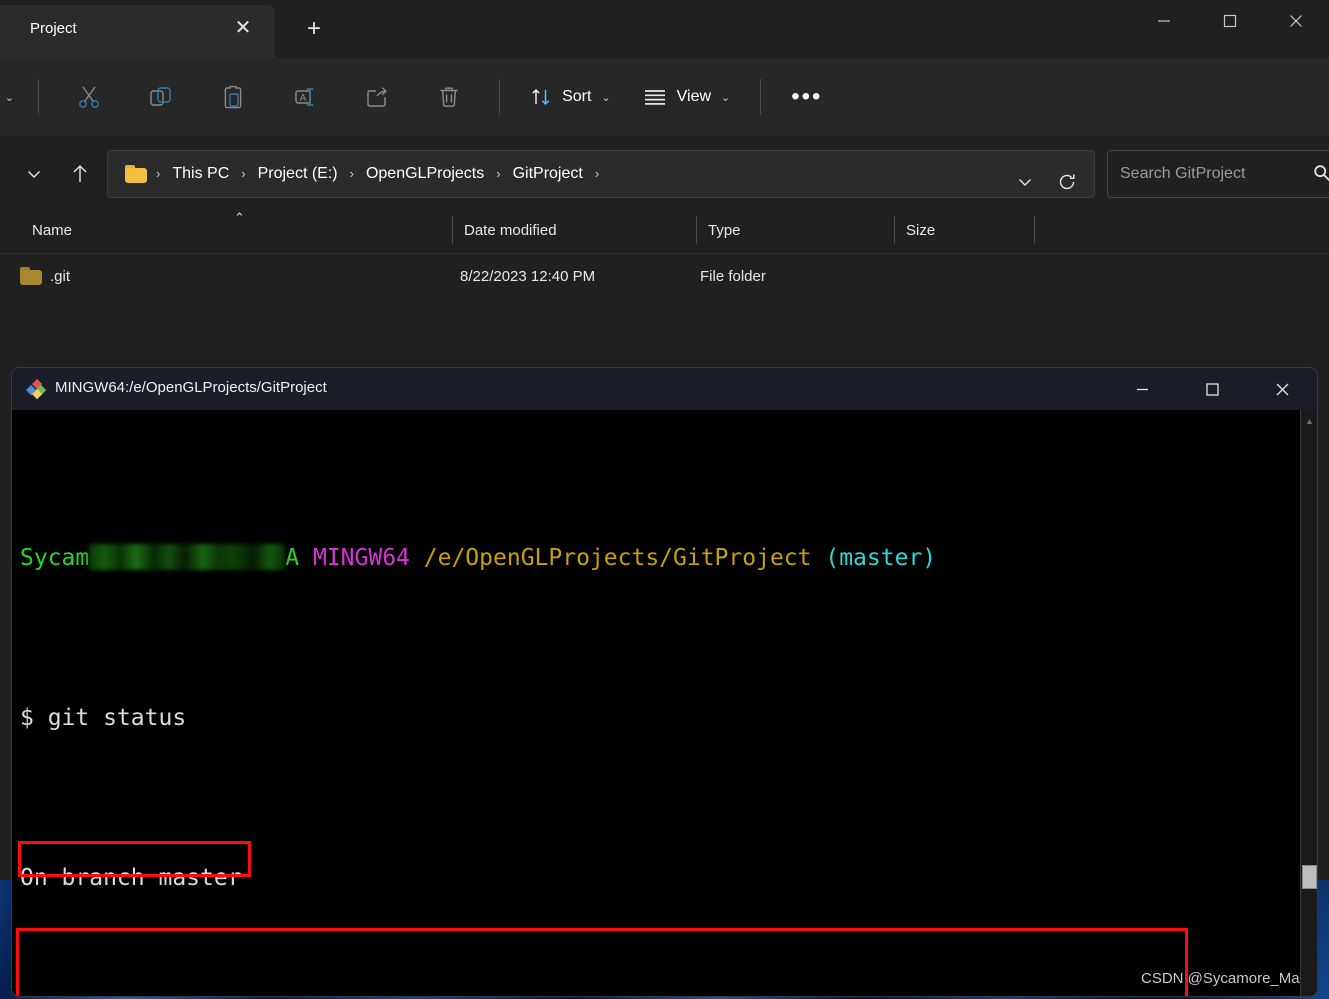  Describe the element at coordinates (377, 97) in the screenshot. I see `share-button` at that location.